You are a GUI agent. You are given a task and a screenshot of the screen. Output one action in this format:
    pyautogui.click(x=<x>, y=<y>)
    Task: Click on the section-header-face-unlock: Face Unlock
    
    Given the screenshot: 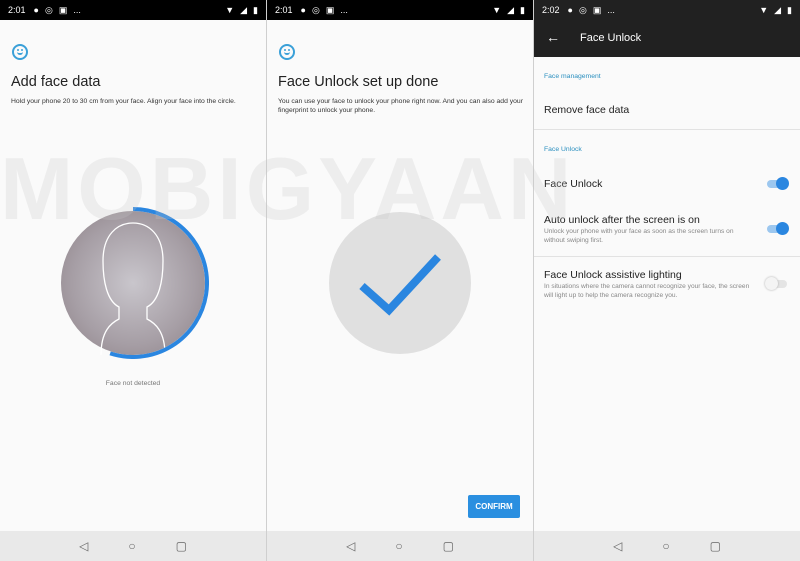 What is the action you would take?
    pyautogui.click(x=563, y=149)
    